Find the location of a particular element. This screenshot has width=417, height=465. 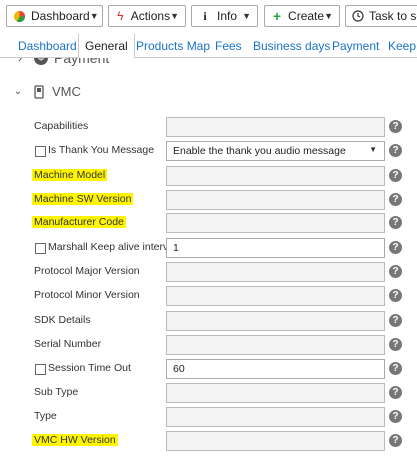

serial-number-row: Serial Number ? is located at coordinates (208, 346).